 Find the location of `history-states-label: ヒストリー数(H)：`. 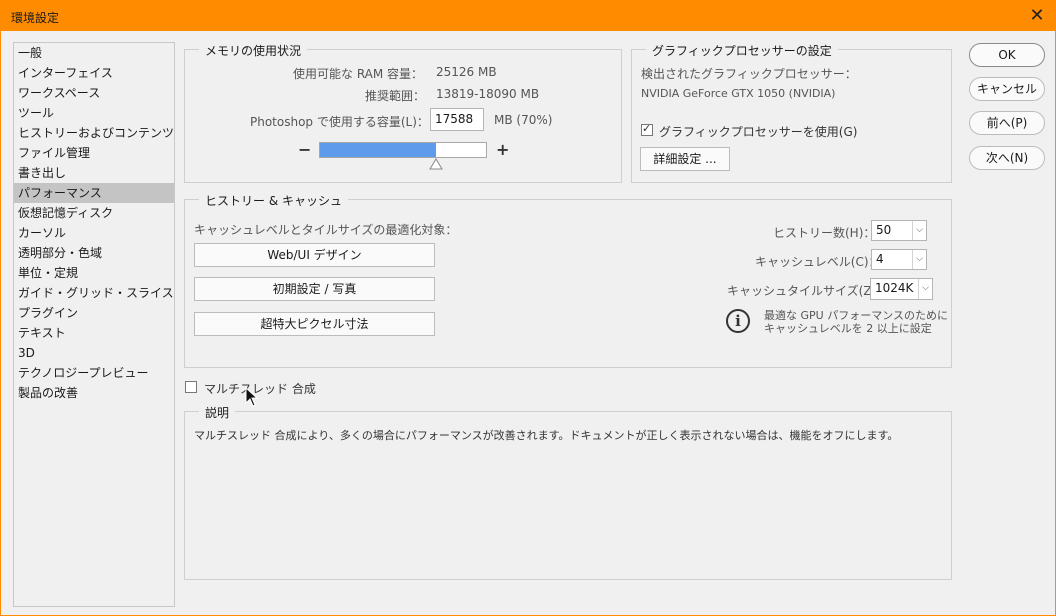

history-states-label: ヒストリー数(H)： is located at coordinates (824, 233).